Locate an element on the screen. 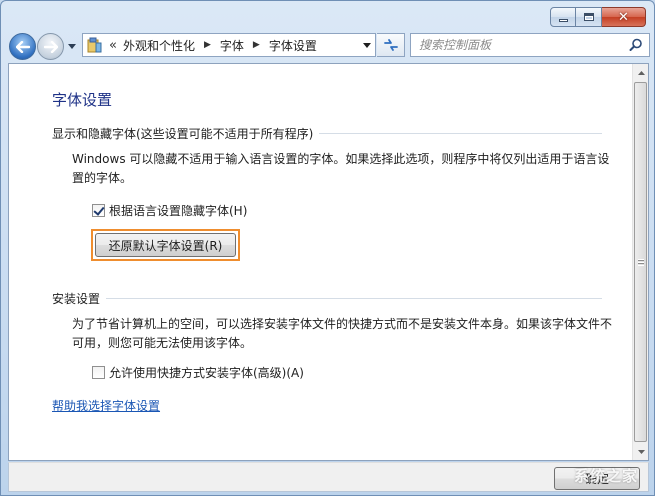 This screenshot has width=655, height=496. breadcrumb-appearance: 外观和个性化 is located at coordinates (159, 45).